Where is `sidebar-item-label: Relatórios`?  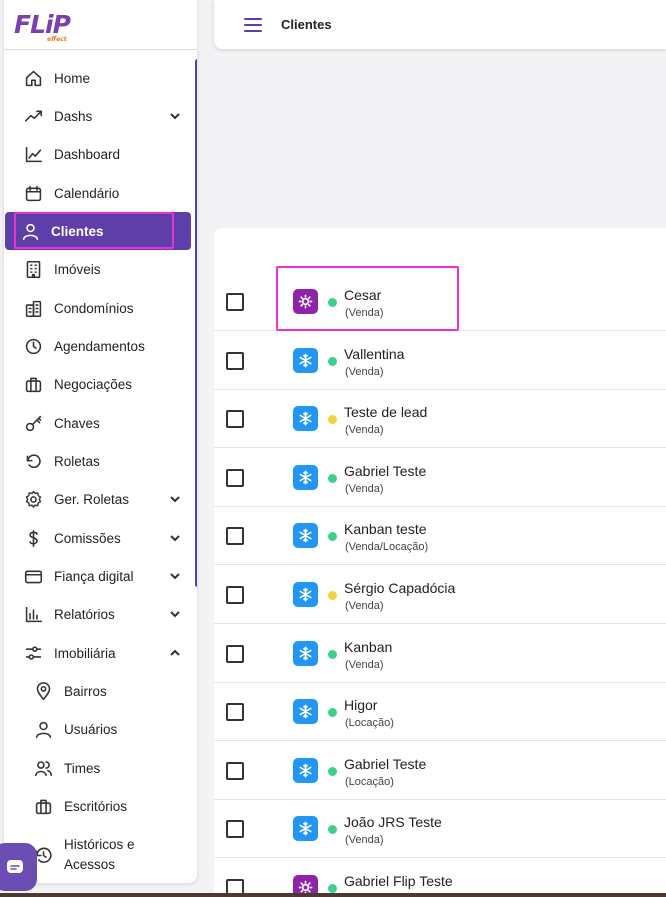
sidebar-item-label: Relatórios is located at coordinates (84, 614).